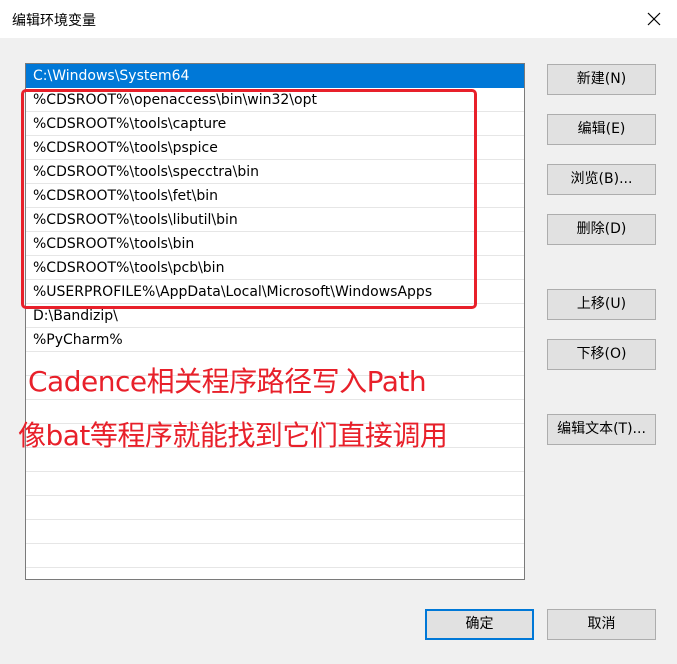 The height and width of the screenshot is (664, 677). I want to click on annotation-text-line-1: Cadence相关程序路径写入Path, so click(227, 381).